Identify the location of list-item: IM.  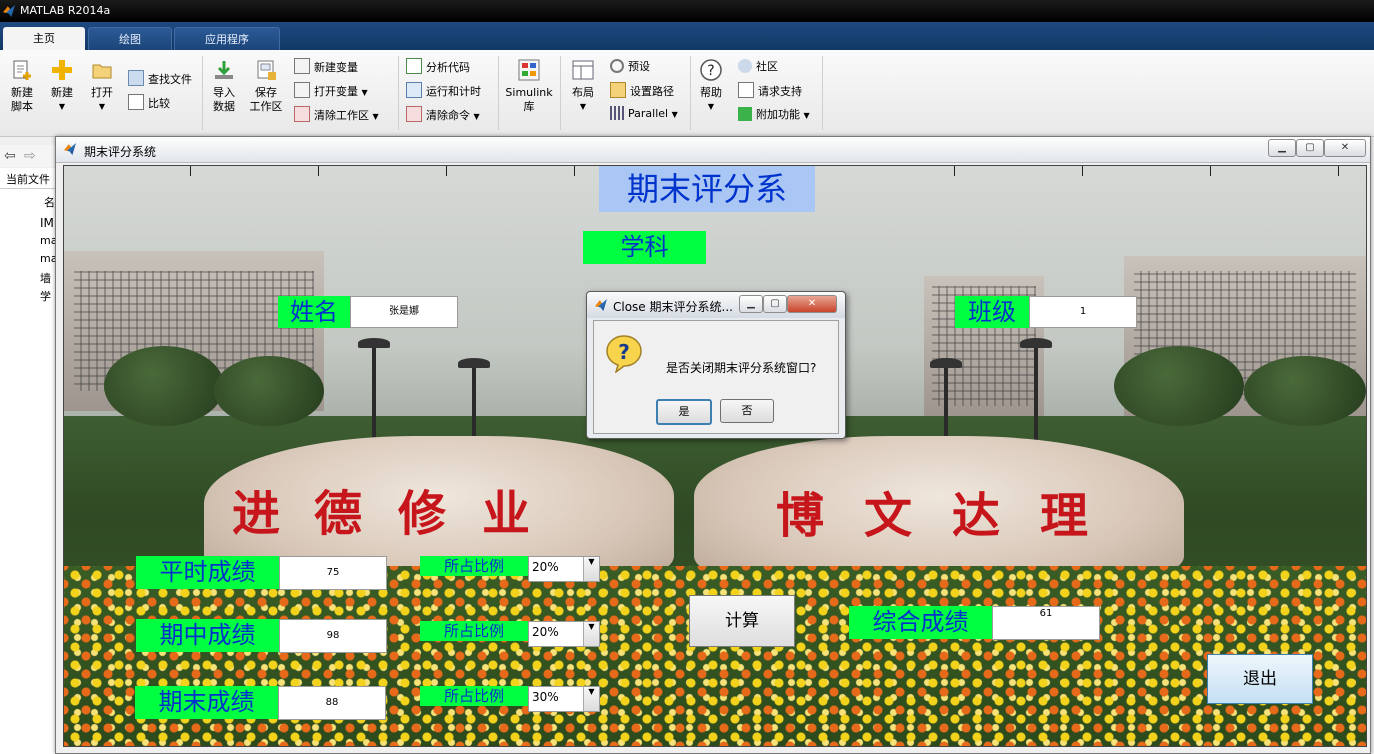
(47, 223).